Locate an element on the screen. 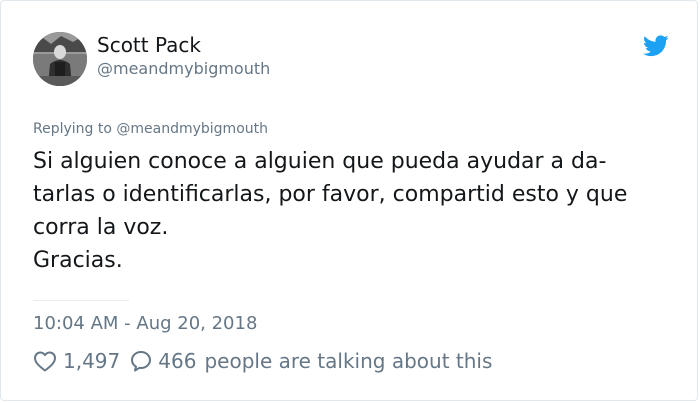  author-name: Scott Pack is located at coordinates (149, 45).